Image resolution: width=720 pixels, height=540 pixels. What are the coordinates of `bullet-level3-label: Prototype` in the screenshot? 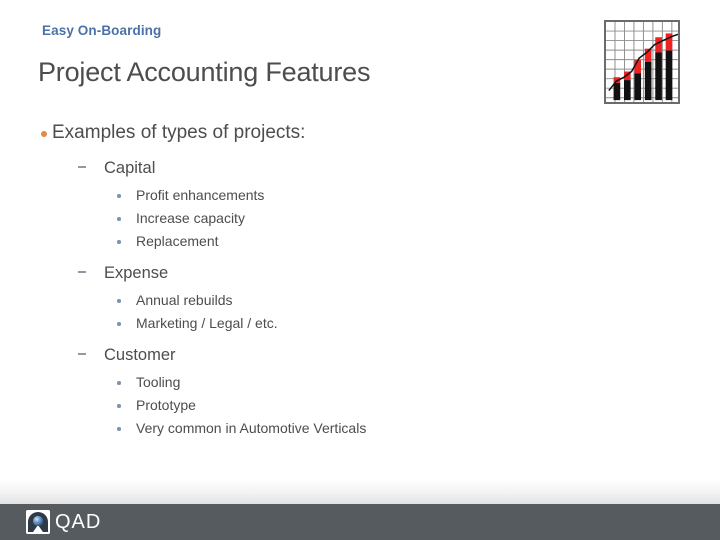 It's located at (166, 405).